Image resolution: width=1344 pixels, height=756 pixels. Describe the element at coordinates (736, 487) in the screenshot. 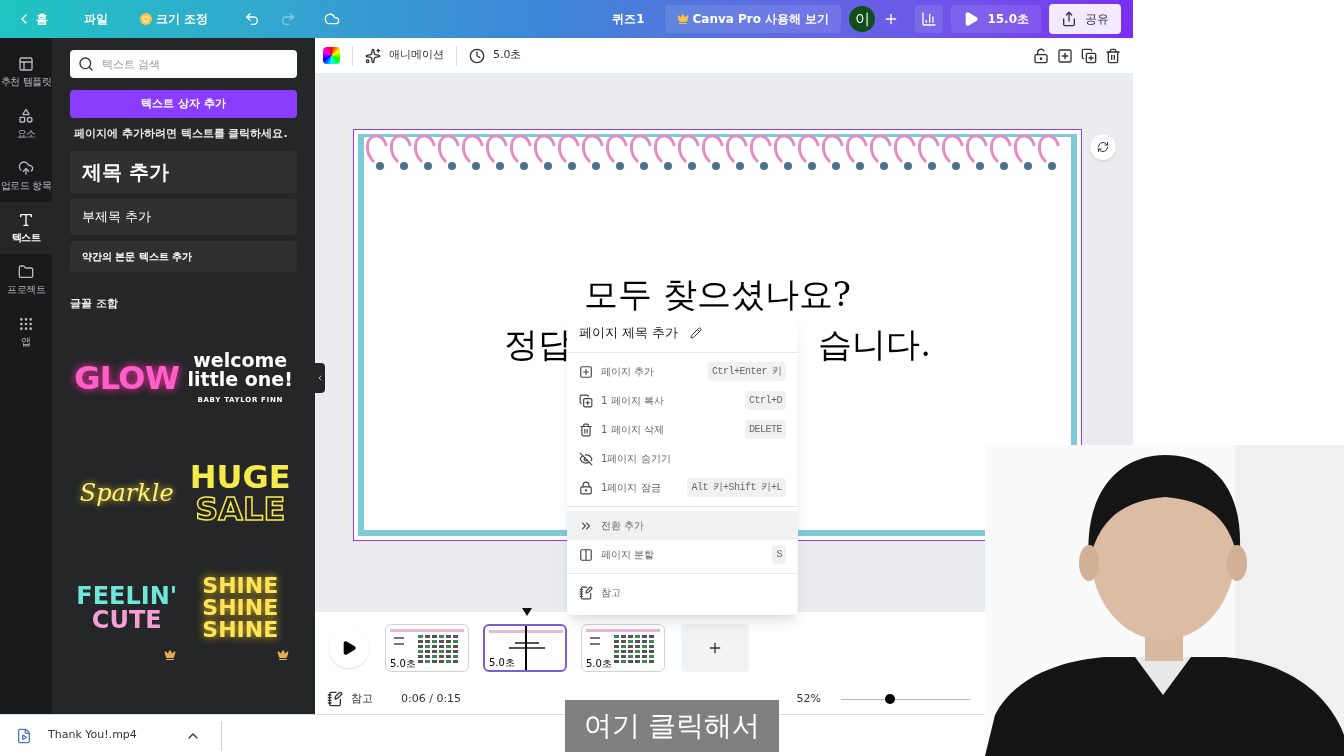

I see `shortcut-badge: Alt 키+Shift 키+L` at that location.